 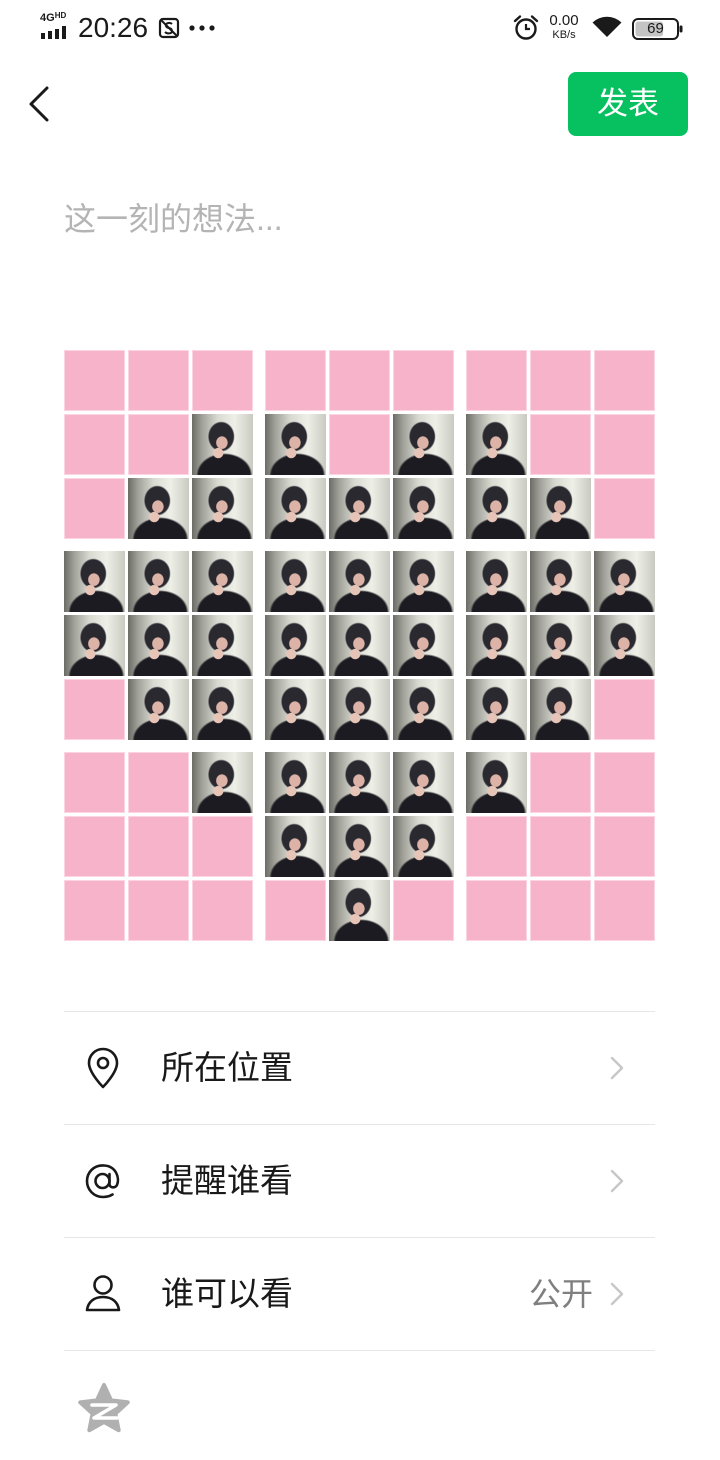 I want to click on option-mention-label: 提醒谁看, so click(x=227, y=1180).